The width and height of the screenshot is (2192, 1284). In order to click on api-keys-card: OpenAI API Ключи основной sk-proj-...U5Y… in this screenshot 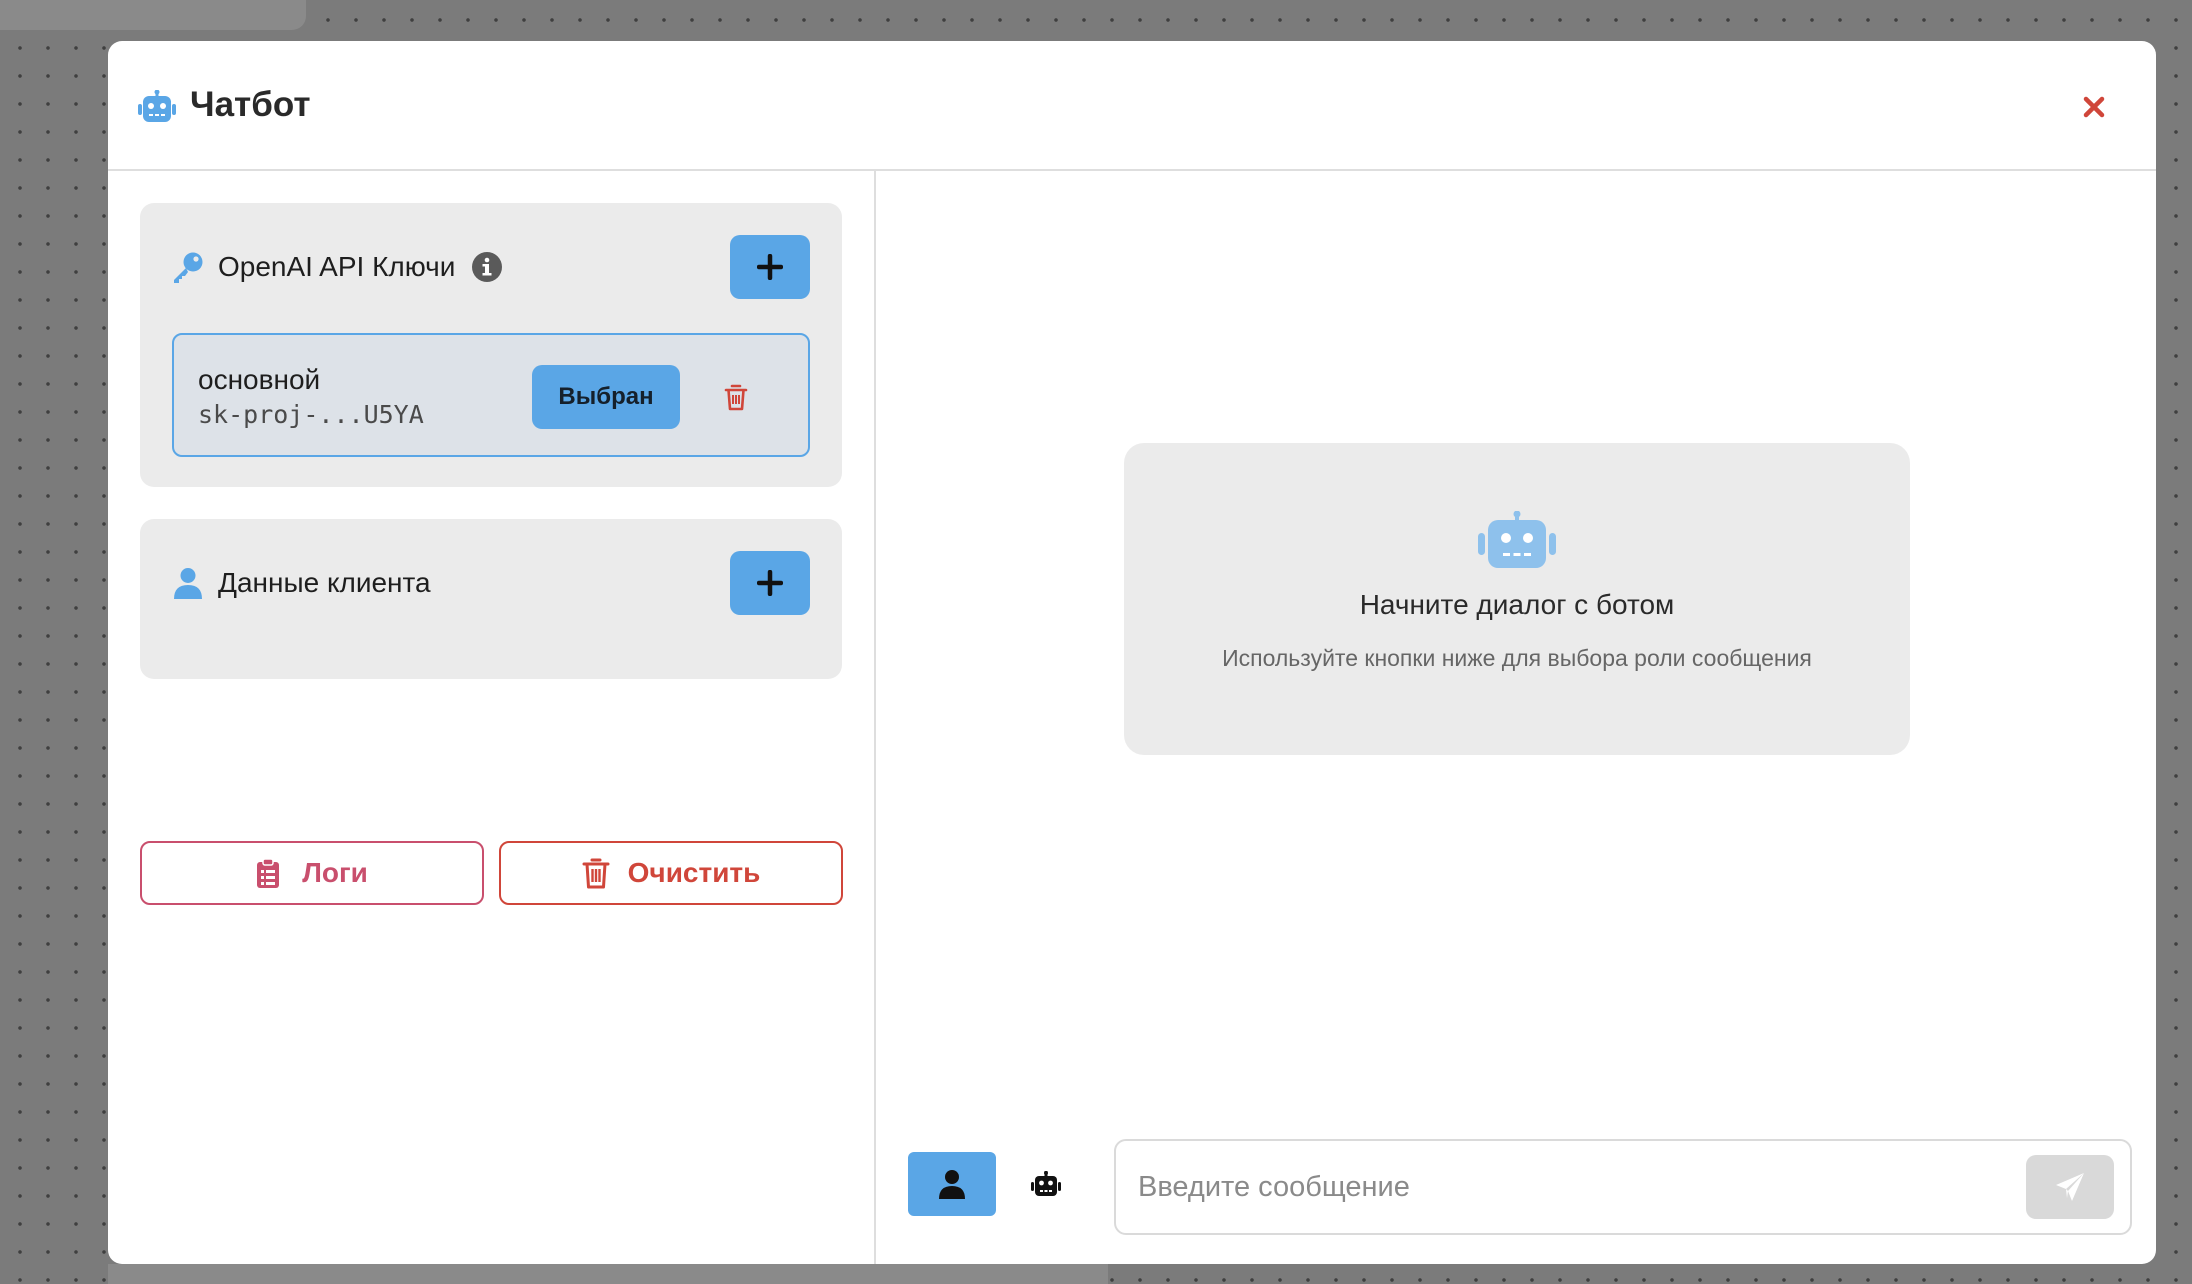, I will do `click(491, 345)`.